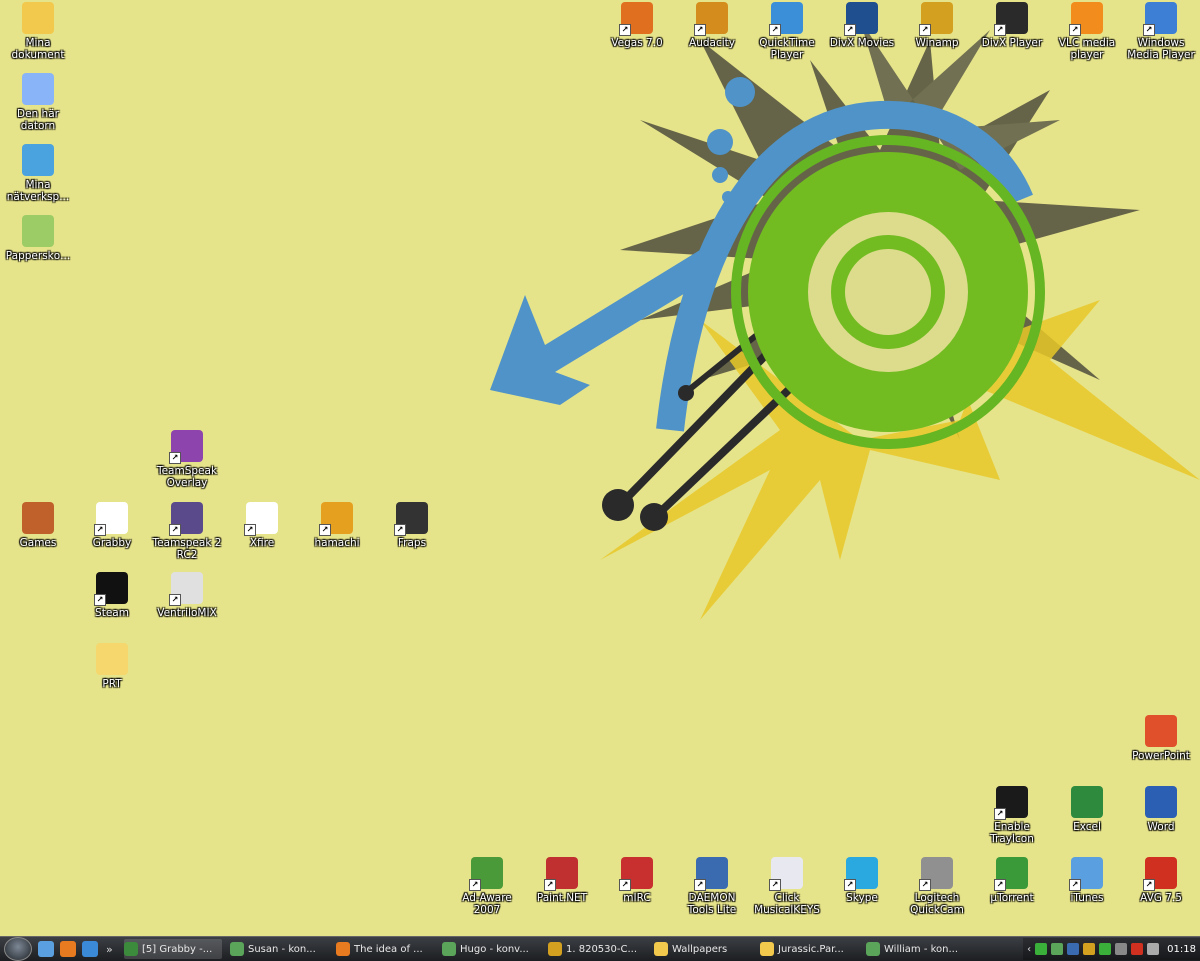 The image size is (1200, 961). What do you see at coordinates (186, 447) in the screenshot?
I see `teamspeak-overlay-icon: ↗` at bounding box center [186, 447].